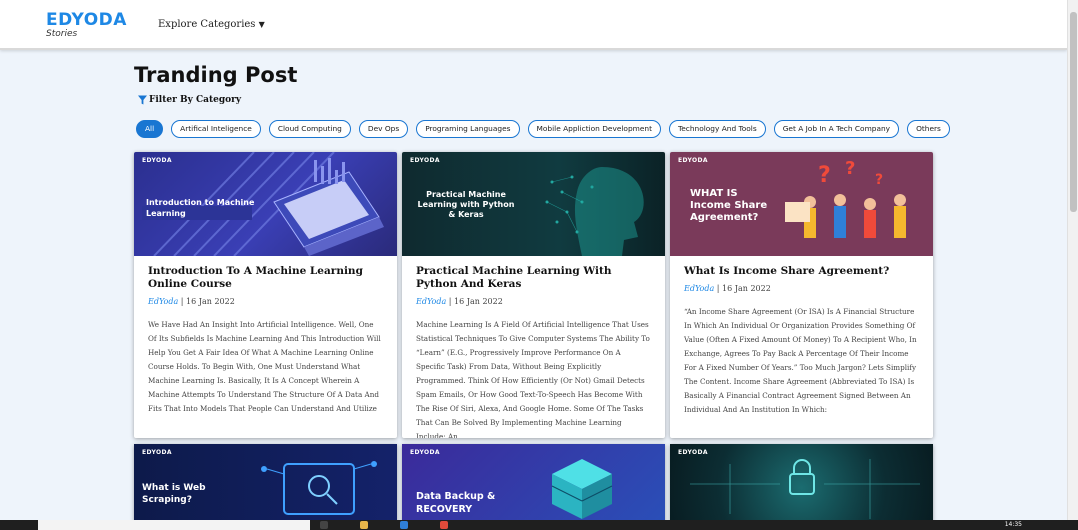 The image size is (1078, 530). Describe the element at coordinates (383, 129) in the screenshot. I see `chip-dev-ops: Dev Ops` at that location.